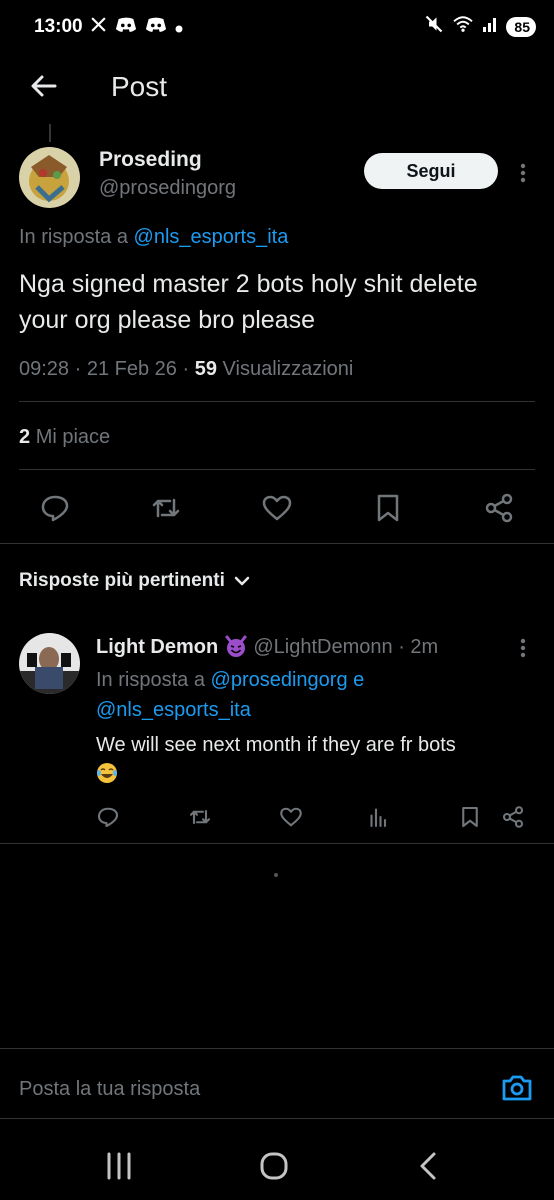  I want to click on status-time: 13:00, so click(58, 26).